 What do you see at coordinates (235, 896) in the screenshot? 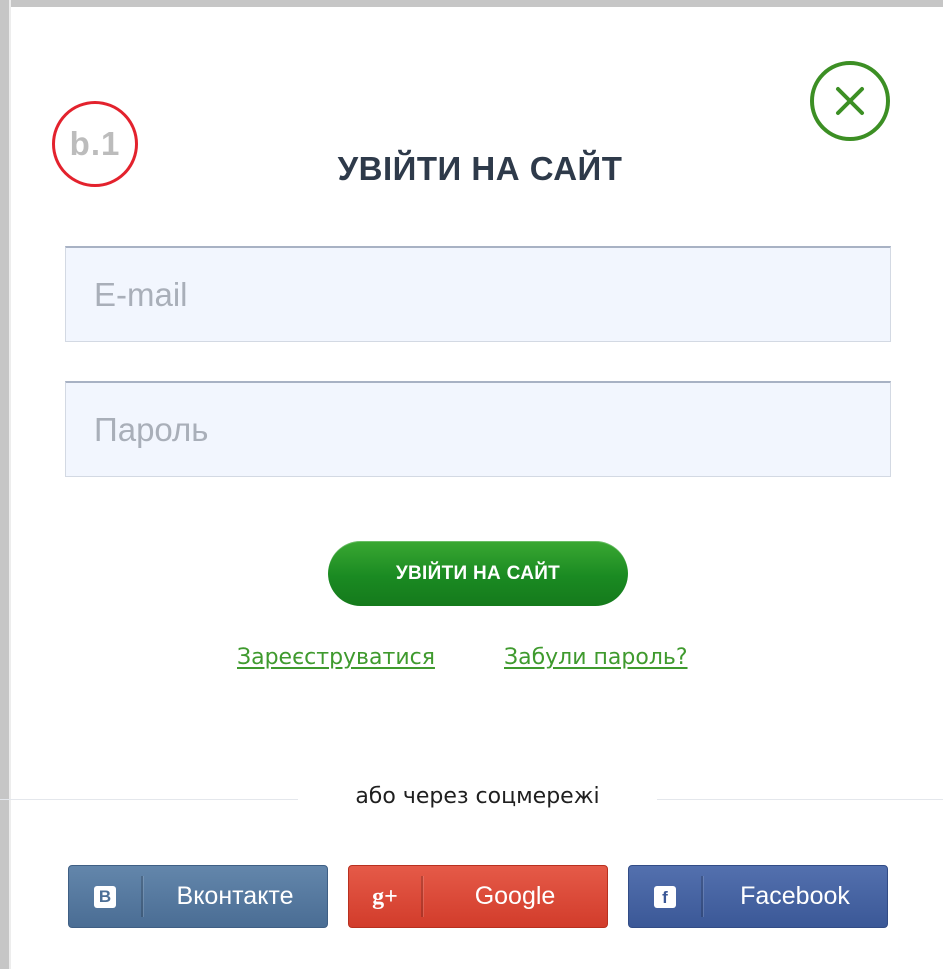
I see `vk-button-label: Вконтакте` at bounding box center [235, 896].